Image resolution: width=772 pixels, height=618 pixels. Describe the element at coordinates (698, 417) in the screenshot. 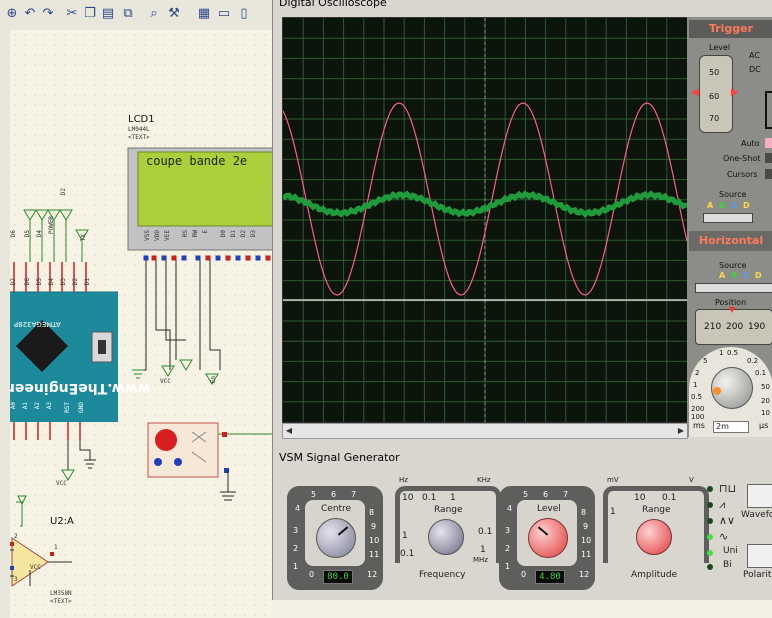

I see `dial-tick-100: 100` at that location.